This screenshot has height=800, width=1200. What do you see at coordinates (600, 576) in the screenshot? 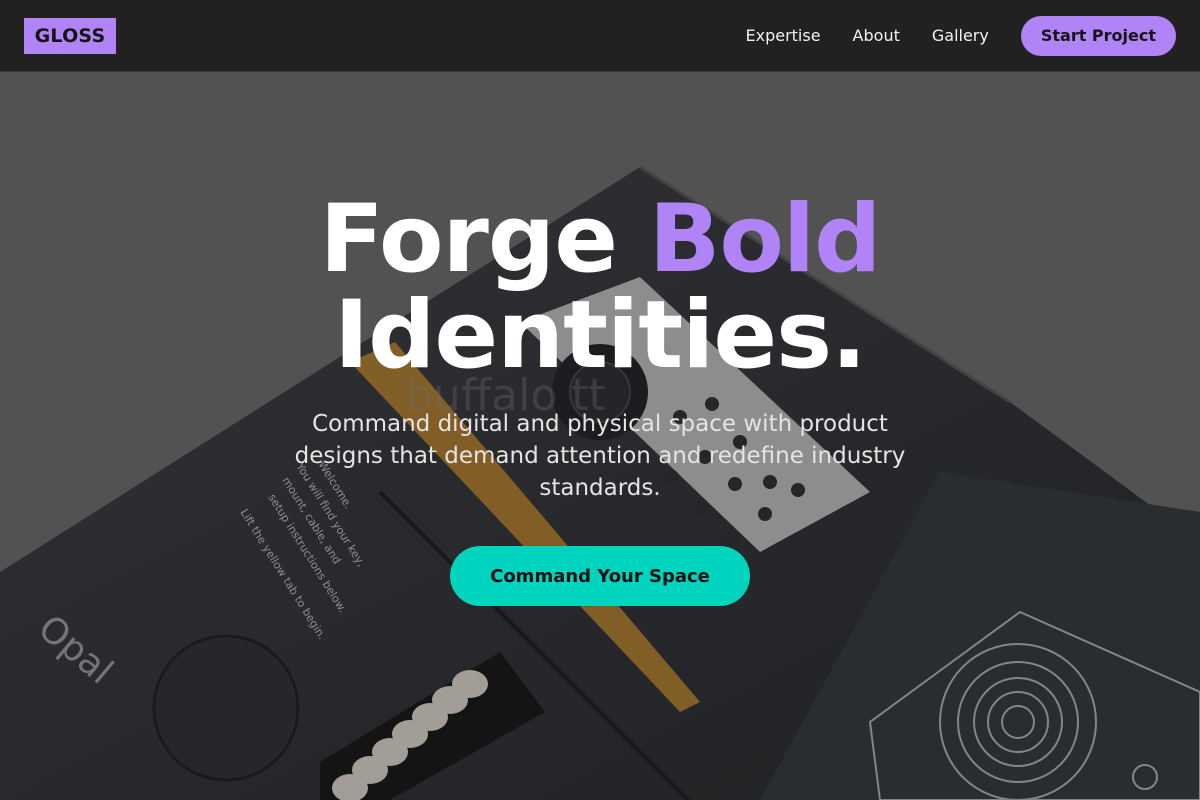
I see `command-your-space-button: Command Your Space` at bounding box center [600, 576].